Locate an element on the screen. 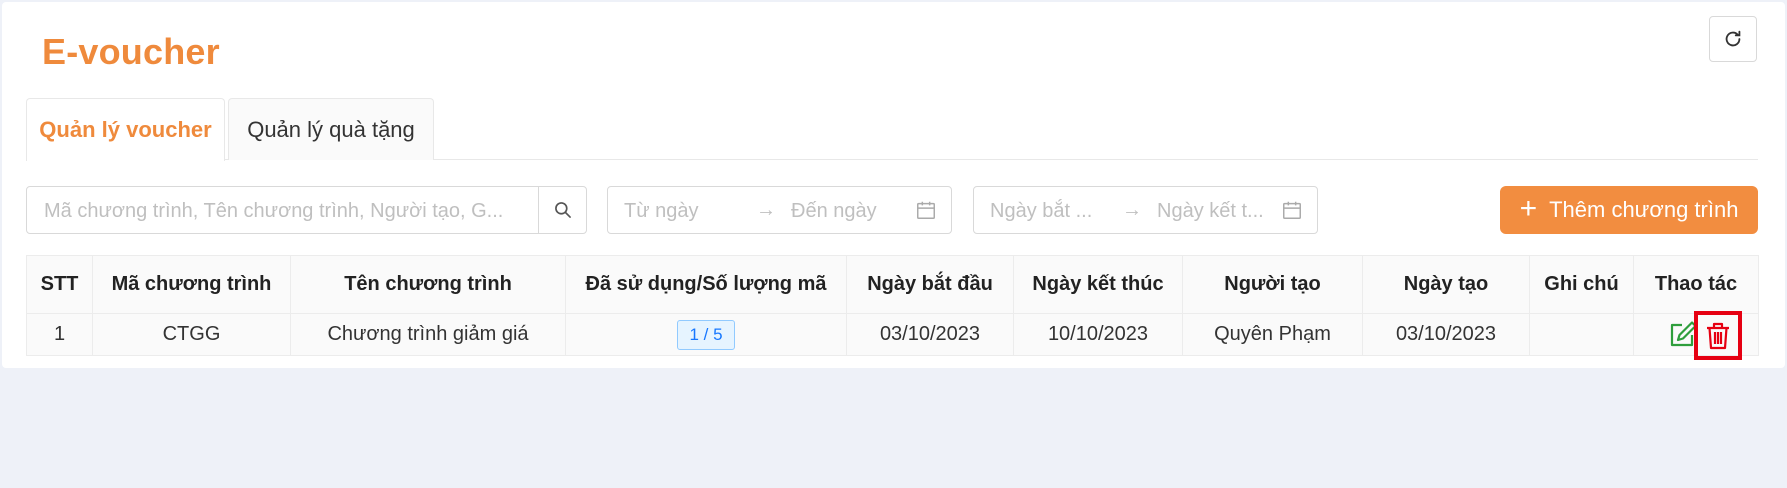 This screenshot has width=1787, height=488. column-header-actions: Thao tác is located at coordinates (1696, 284).